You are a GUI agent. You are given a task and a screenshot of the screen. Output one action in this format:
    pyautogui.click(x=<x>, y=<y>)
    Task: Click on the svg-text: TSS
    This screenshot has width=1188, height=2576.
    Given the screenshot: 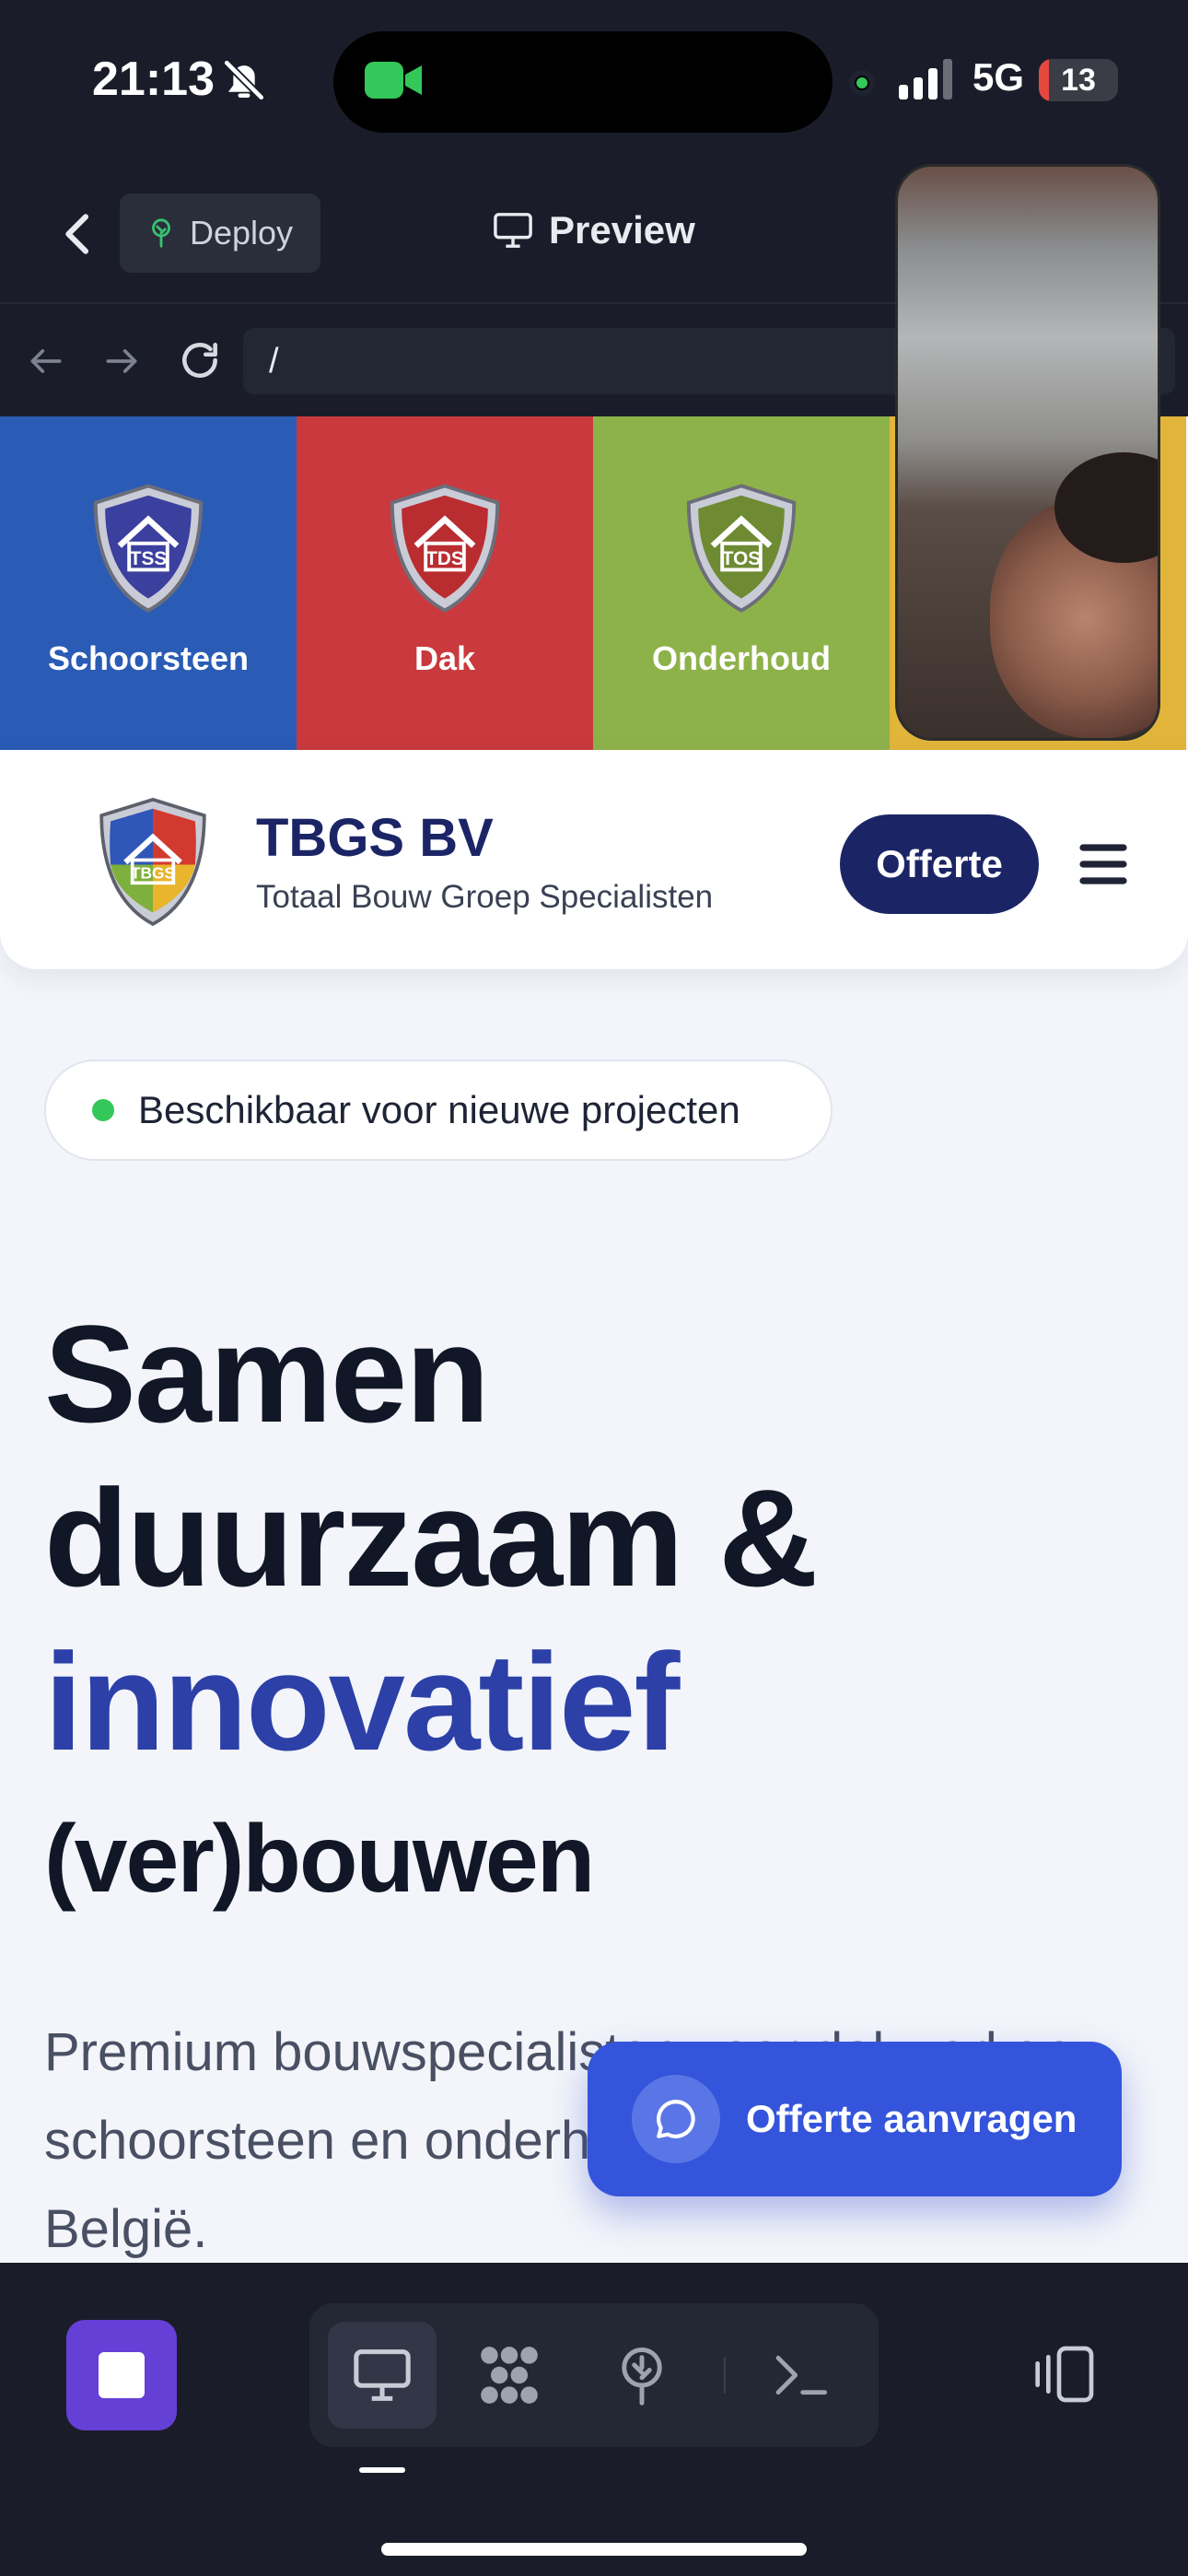 What is the action you would take?
    pyautogui.click(x=149, y=558)
    